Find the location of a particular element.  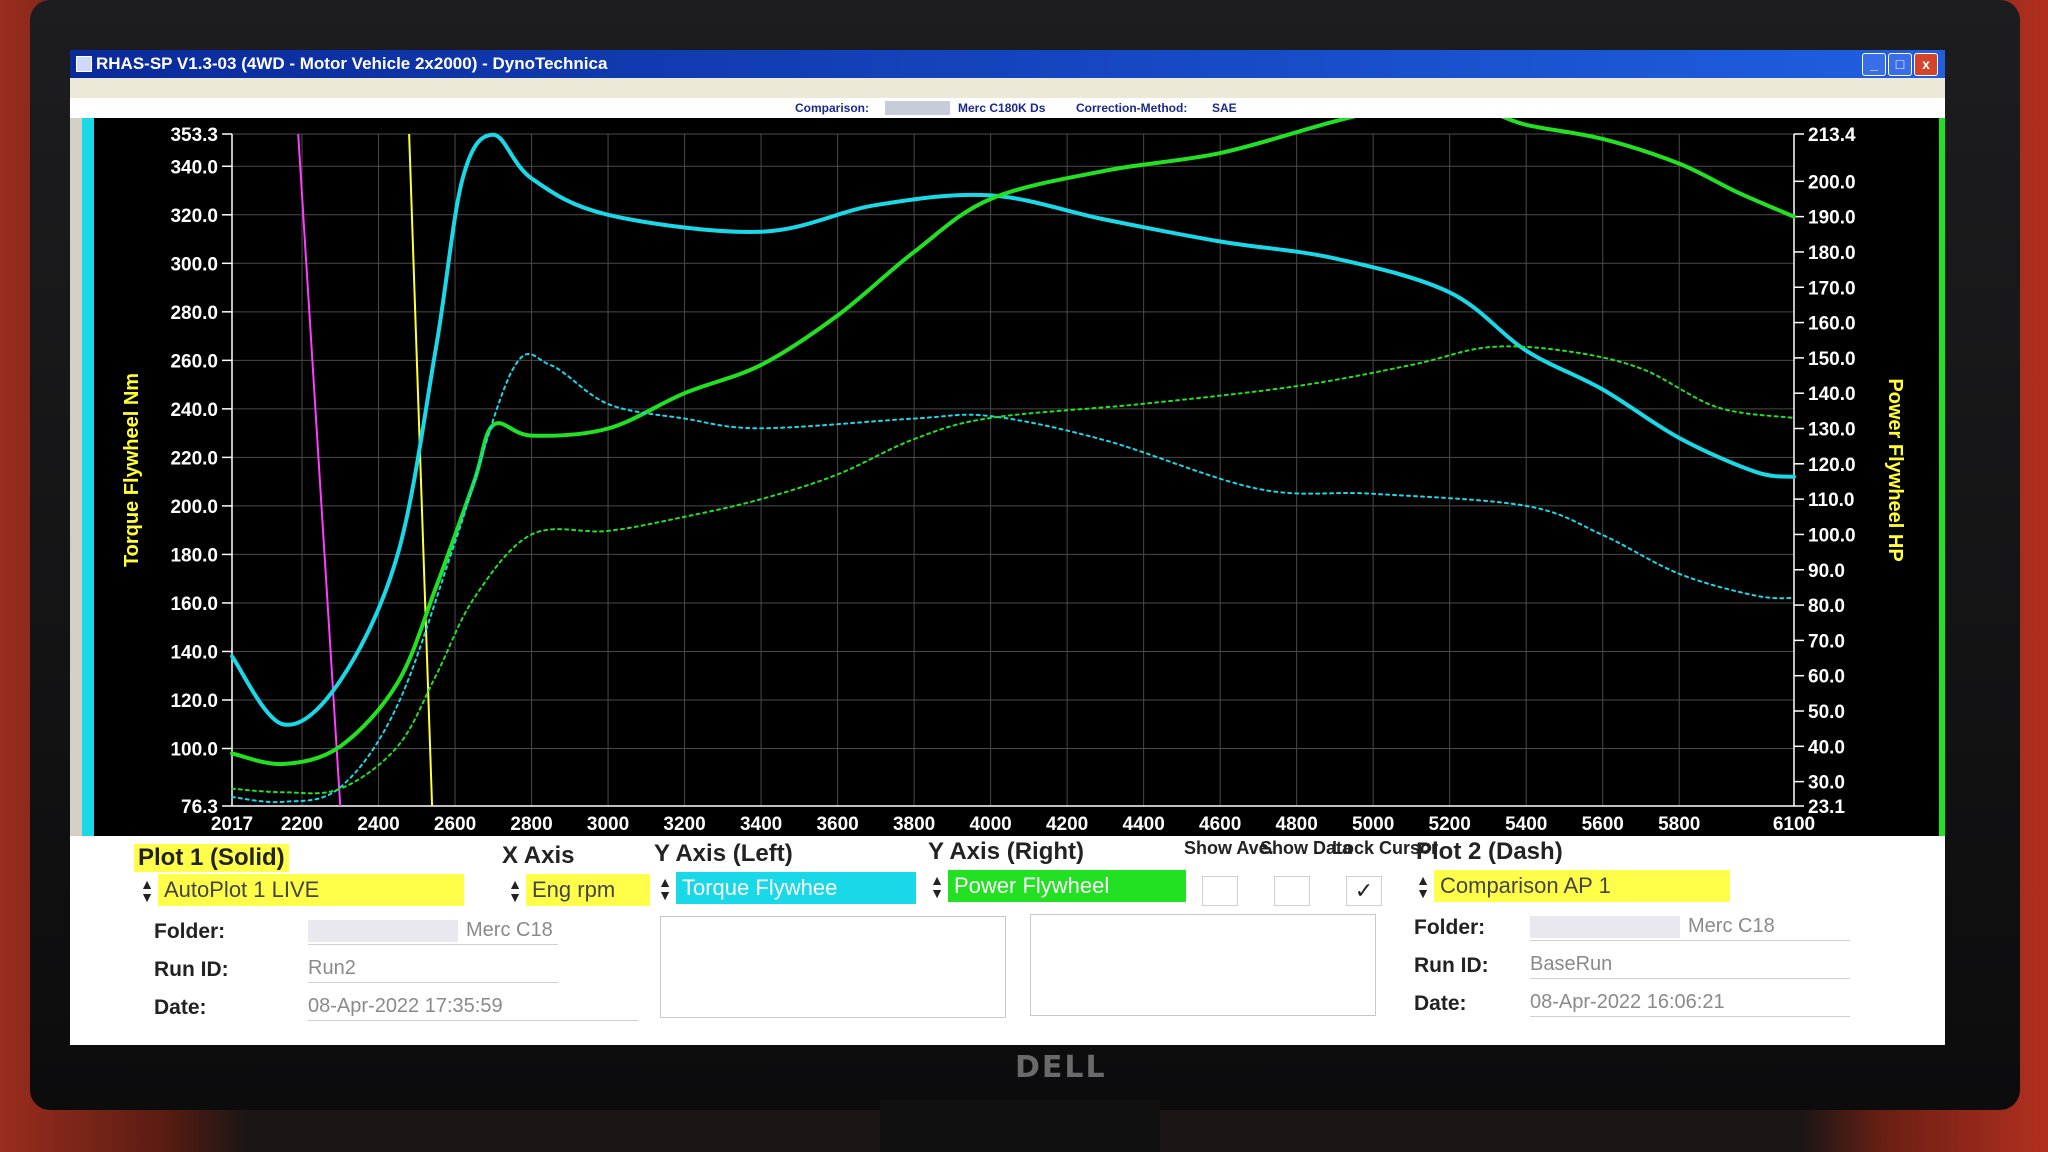

maximize-button: □ is located at coordinates (1900, 64).